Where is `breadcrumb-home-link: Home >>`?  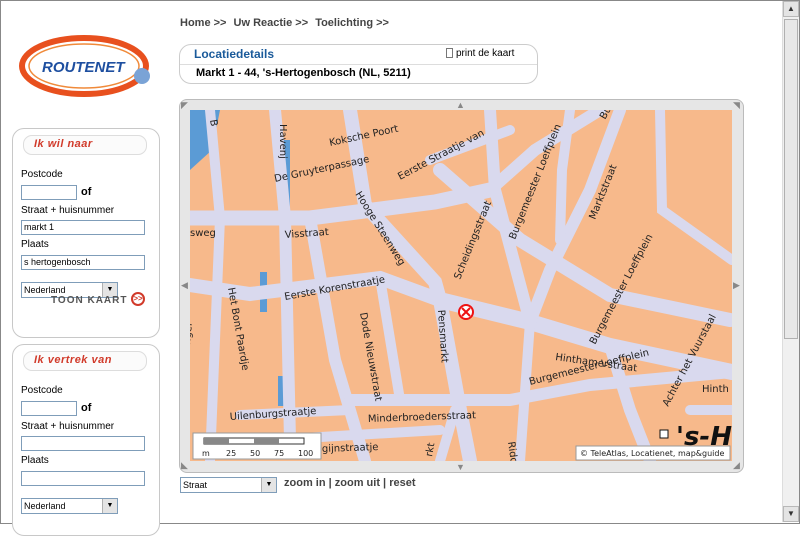 breadcrumb-home-link: Home >> is located at coordinates (203, 23).